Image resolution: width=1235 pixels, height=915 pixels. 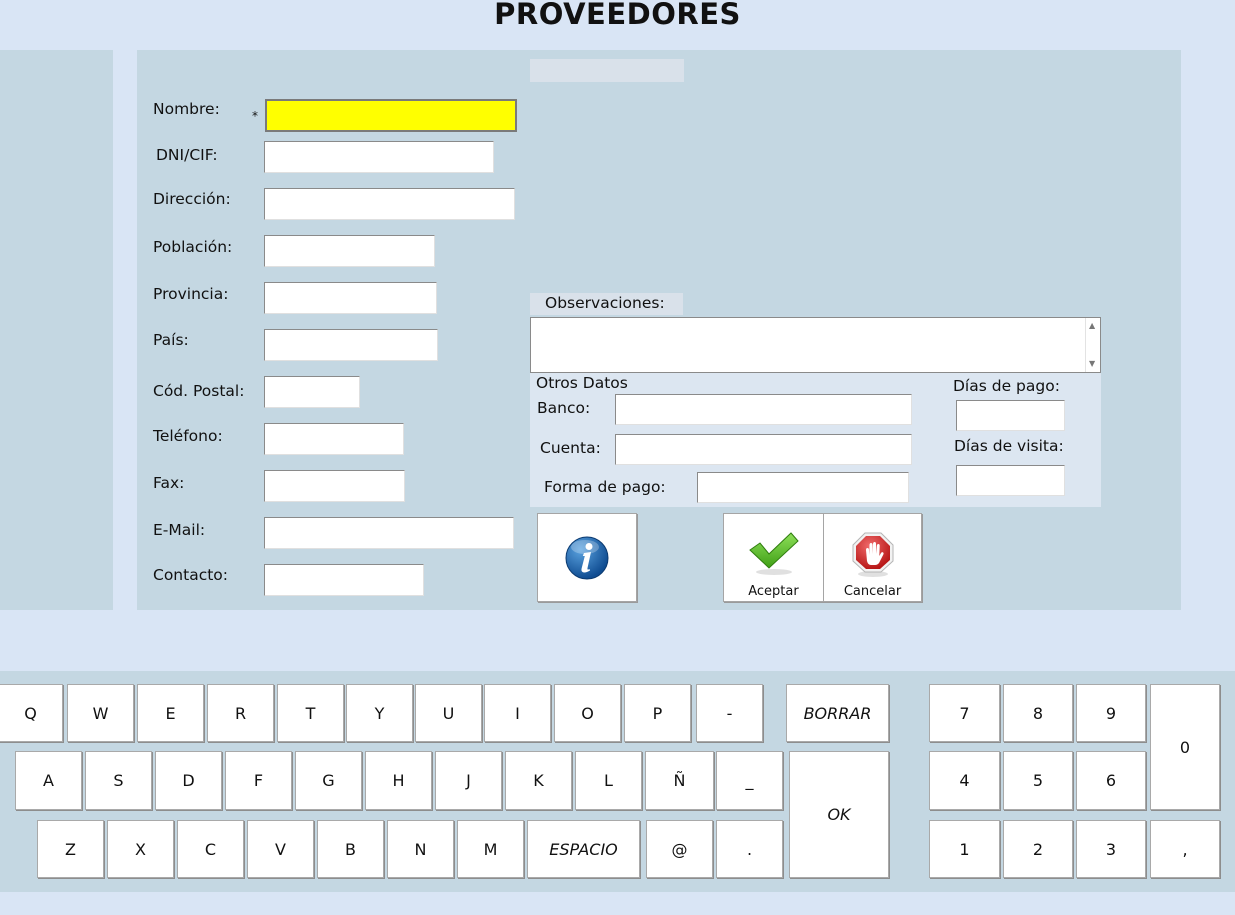 What do you see at coordinates (334, 439) in the screenshot?
I see `telefono-field` at bounding box center [334, 439].